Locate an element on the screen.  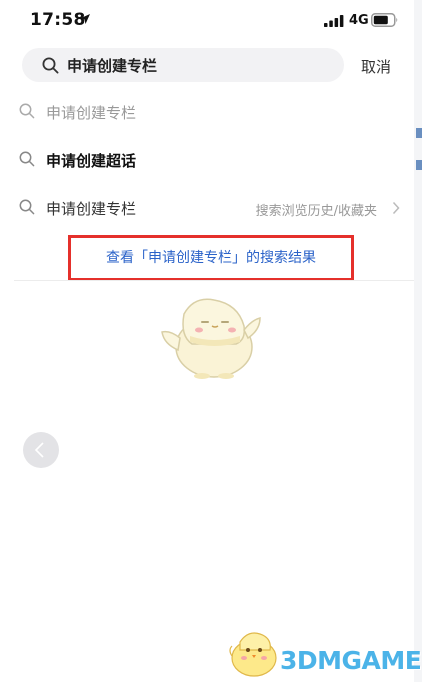
back-button is located at coordinates (41, 450).